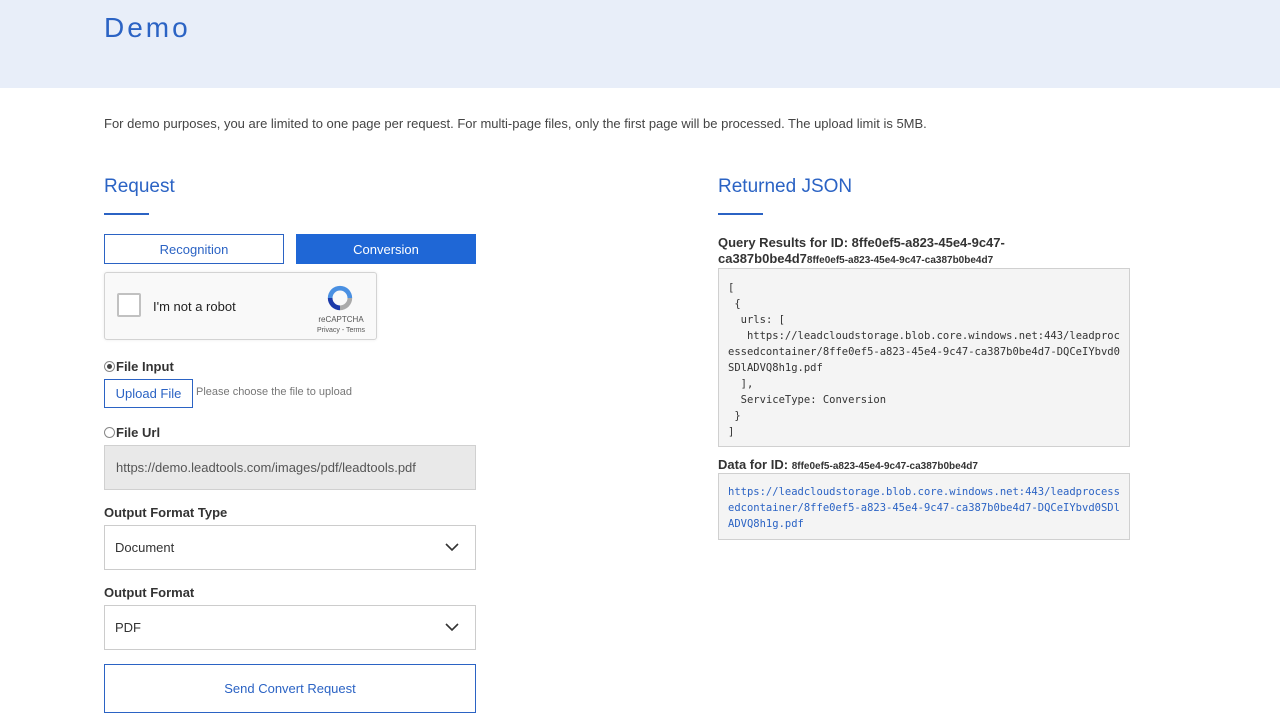 Image resolution: width=1280 pixels, height=720 pixels. Describe the element at coordinates (148, 393) in the screenshot. I see `upload-file-button: Upload File` at that location.